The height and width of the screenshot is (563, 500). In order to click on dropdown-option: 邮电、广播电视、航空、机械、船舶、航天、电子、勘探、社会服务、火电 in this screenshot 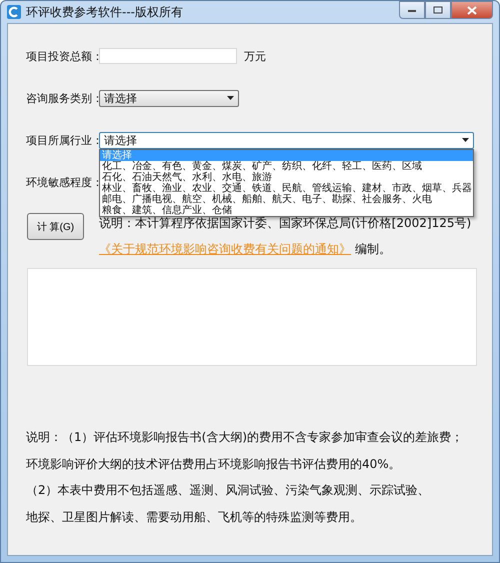, I will do `click(286, 199)`.